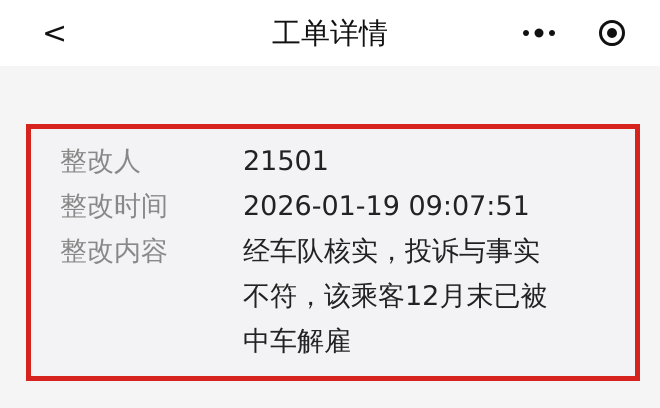  Describe the element at coordinates (55, 33) in the screenshot. I see `back-button: <` at that location.